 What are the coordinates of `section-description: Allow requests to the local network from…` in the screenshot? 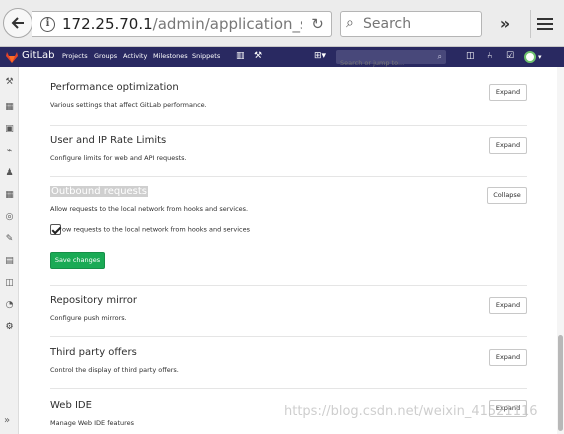 It's located at (149, 209).